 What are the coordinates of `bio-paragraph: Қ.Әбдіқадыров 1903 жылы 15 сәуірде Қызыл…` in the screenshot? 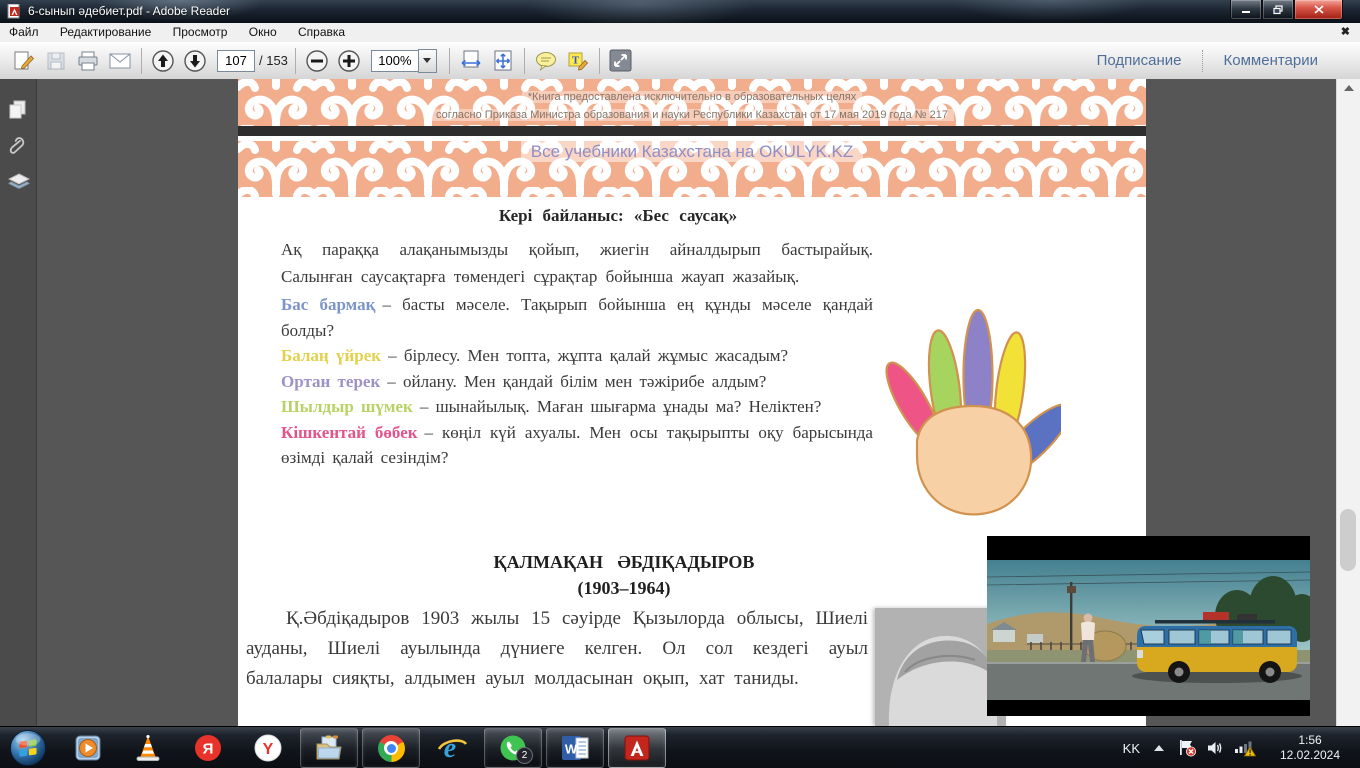 It's located at (557, 649).